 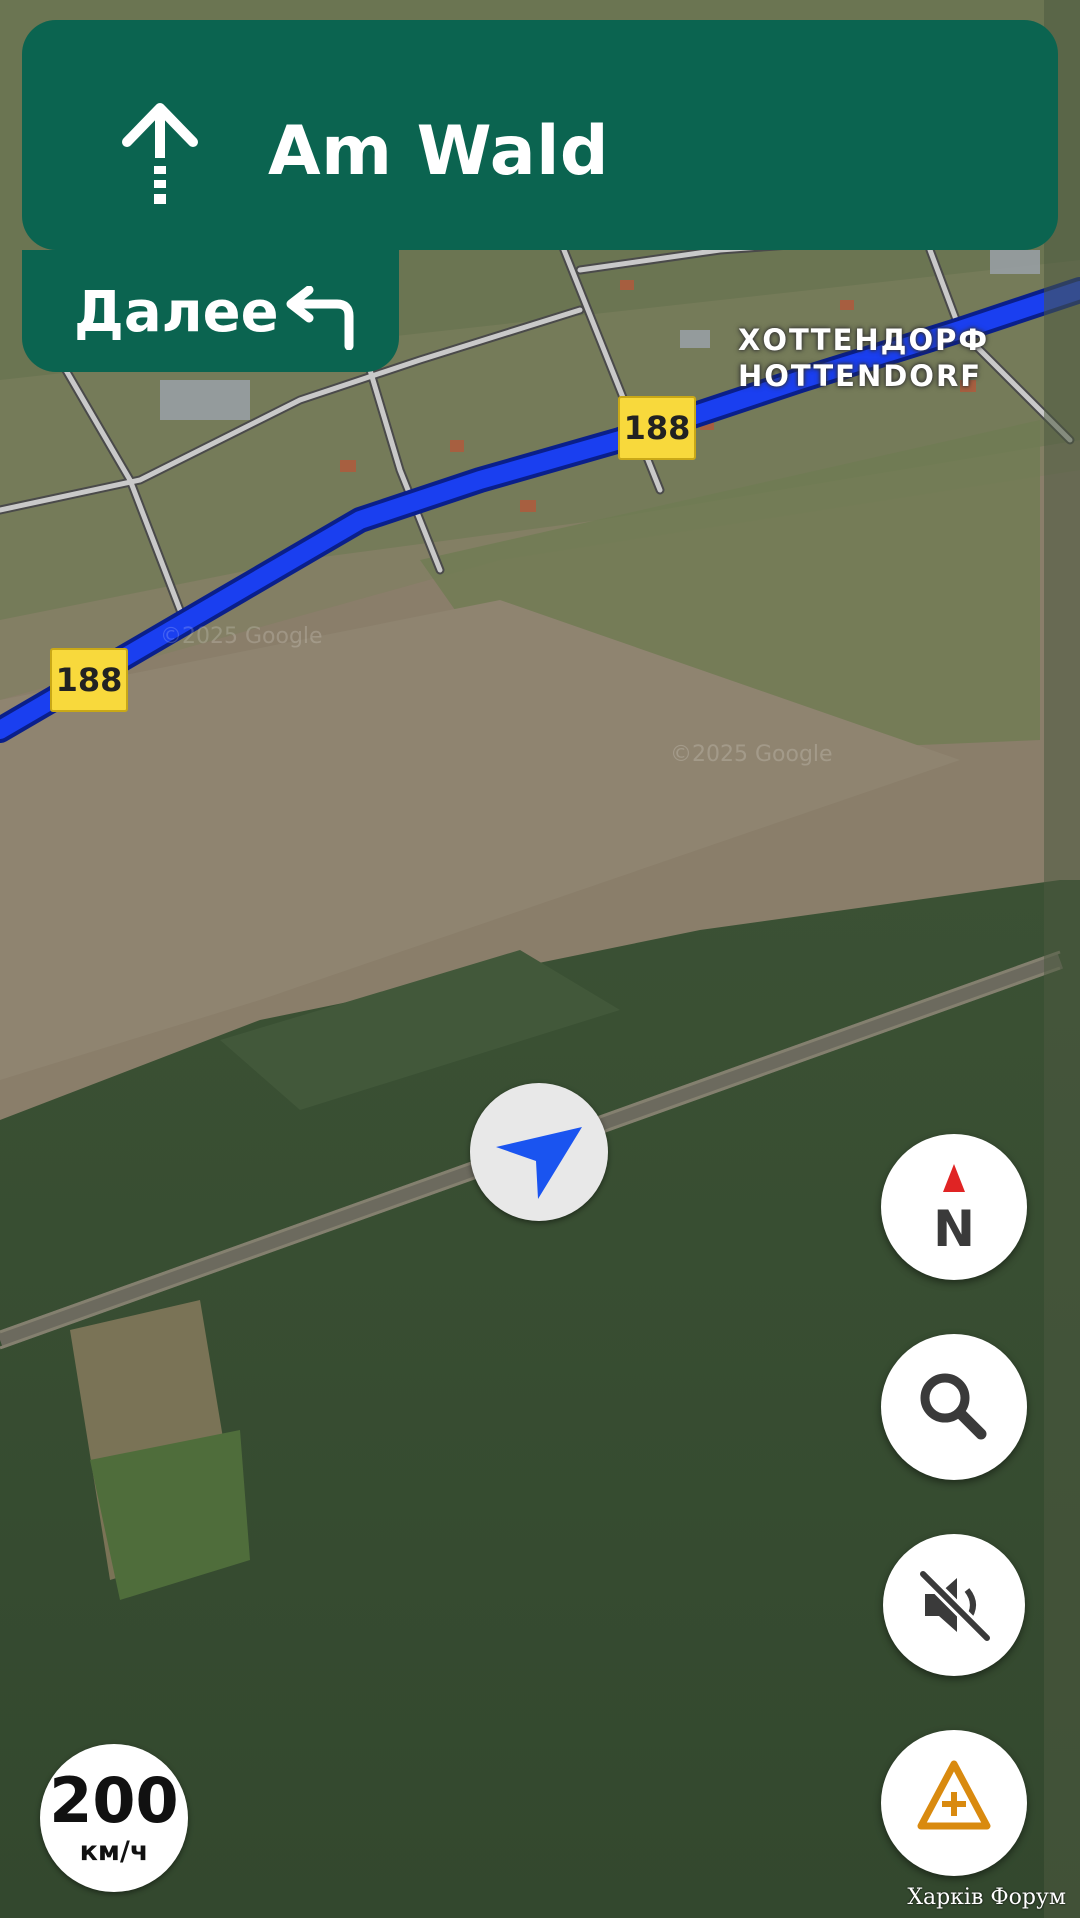 I want to click on compass-letter: N, so click(x=954, y=1229).